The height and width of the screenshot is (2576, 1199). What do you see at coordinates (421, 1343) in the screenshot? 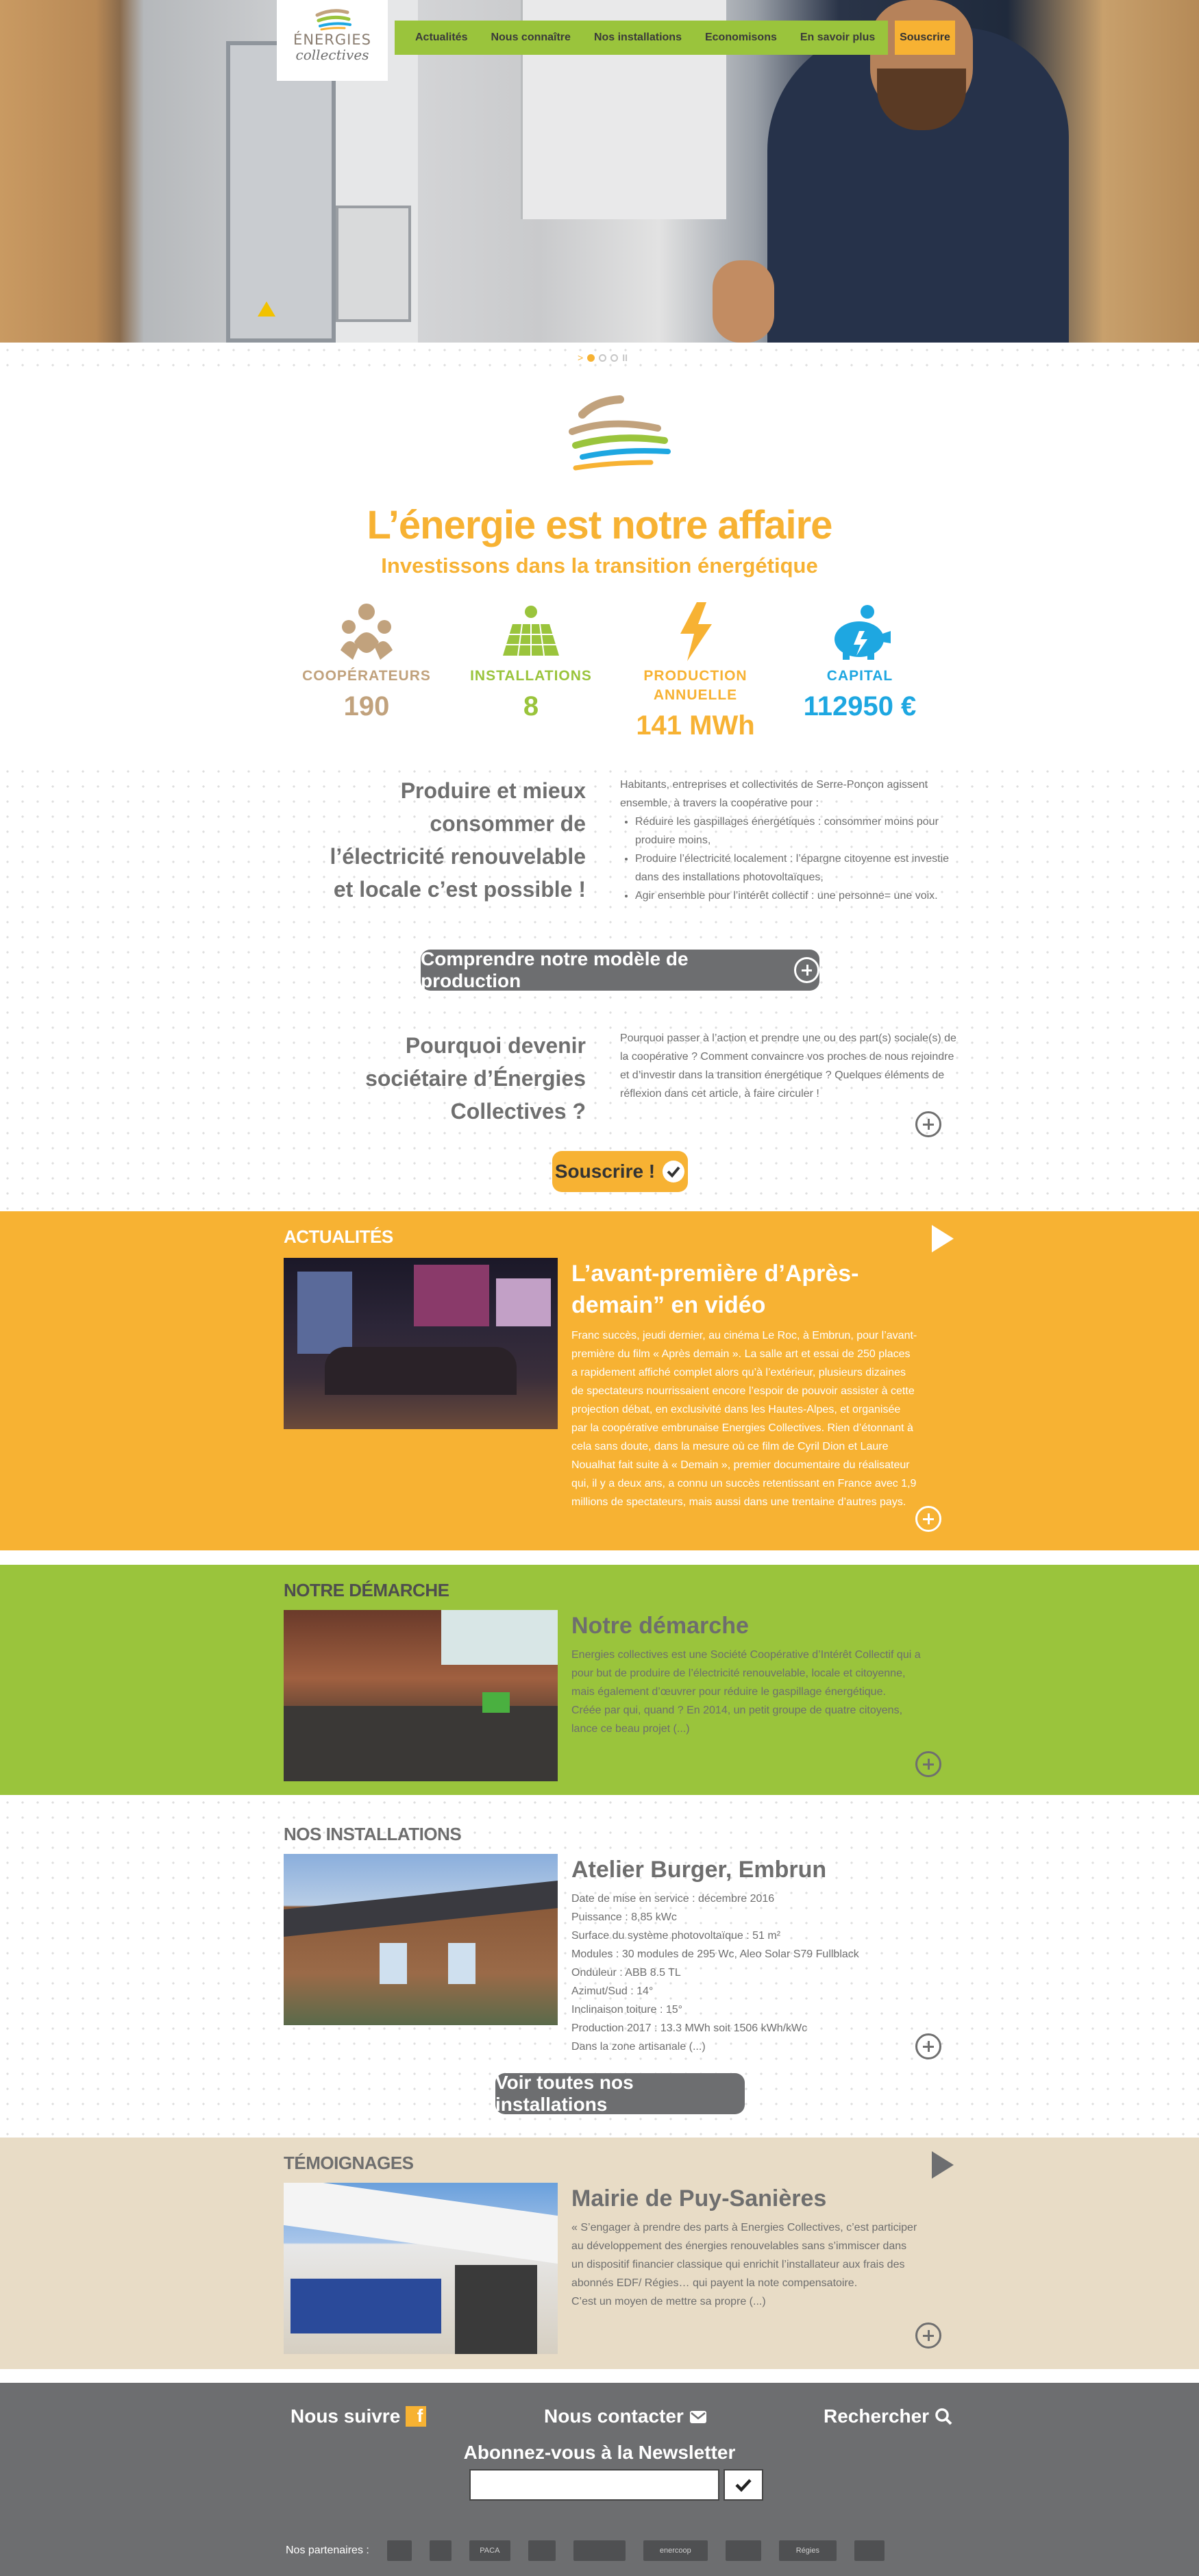
I see `news-image` at bounding box center [421, 1343].